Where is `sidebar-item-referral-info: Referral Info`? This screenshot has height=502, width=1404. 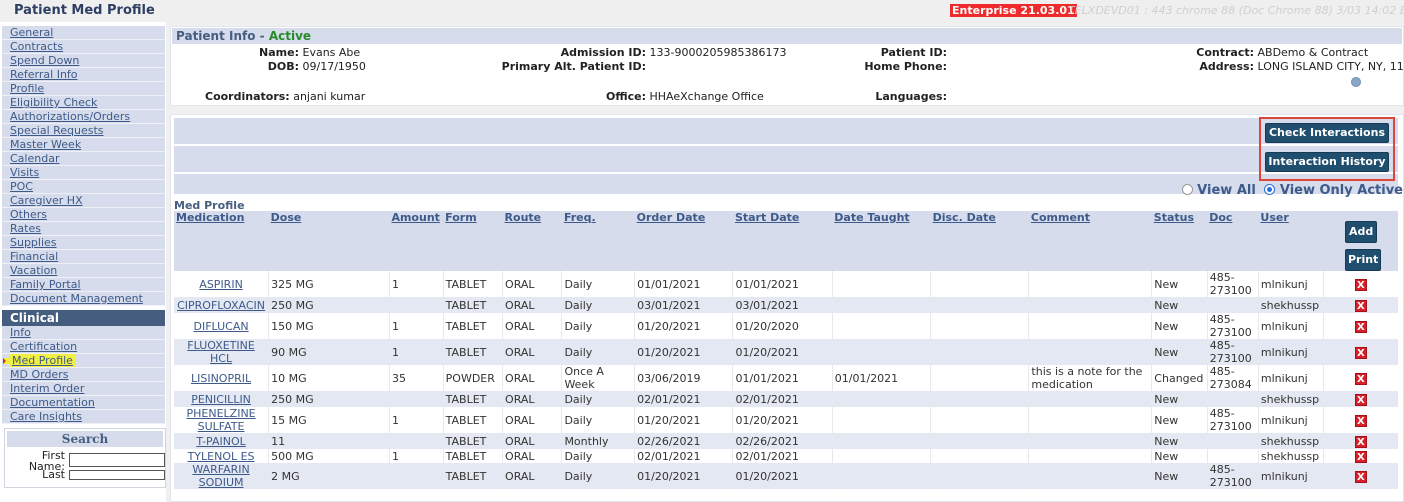
sidebar-item-referral-info: Referral Info is located at coordinates (83, 75).